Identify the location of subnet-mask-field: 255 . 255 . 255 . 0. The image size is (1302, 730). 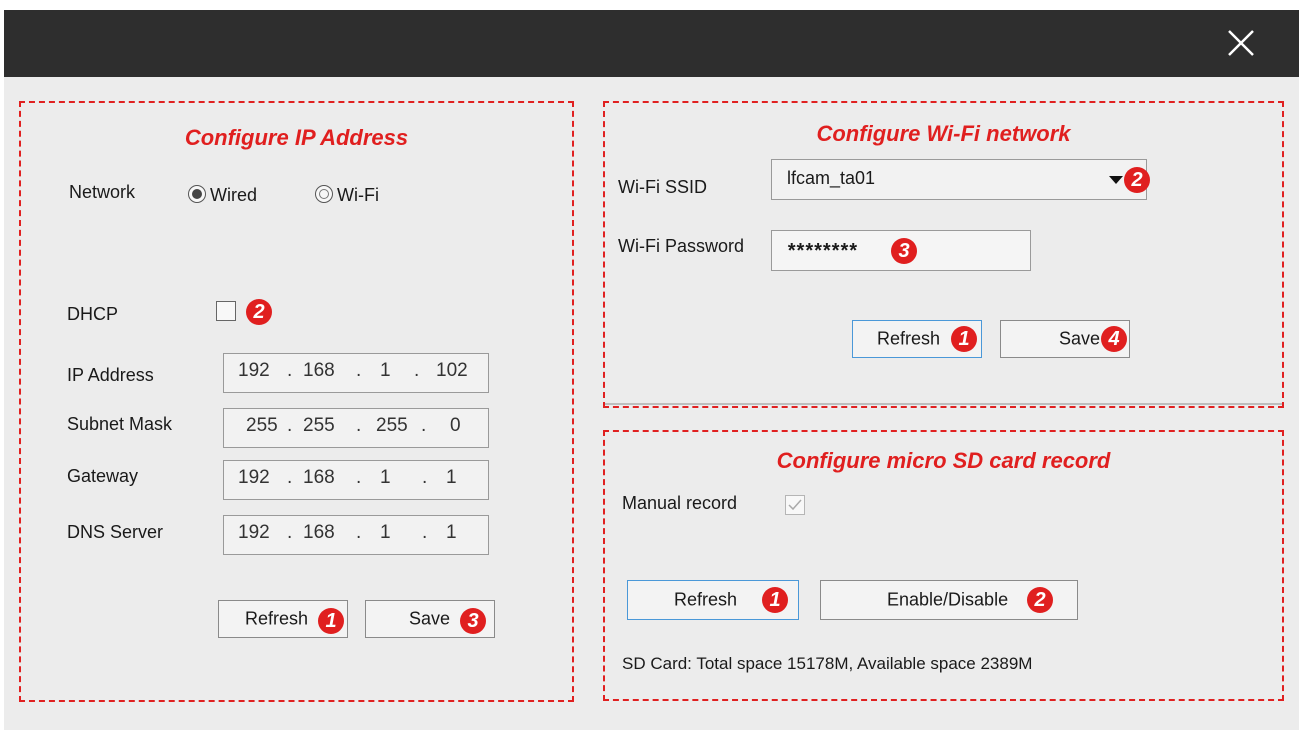
(356, 428).